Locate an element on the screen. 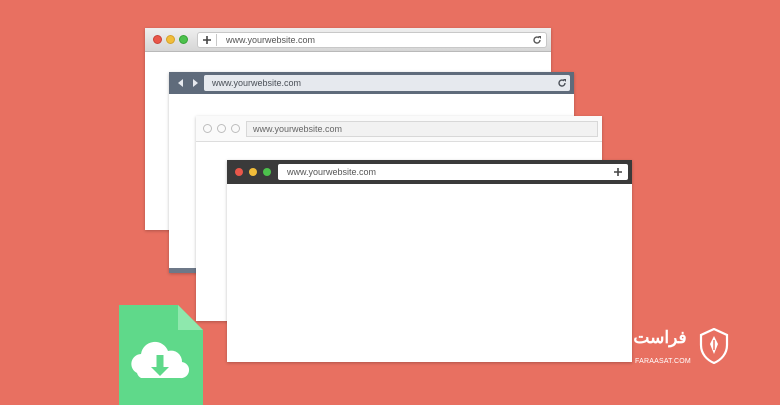 The width and height of the screenshot is (780, 405). faraasat-logo: فراست FARAASAT.COM is located at coordinates (681, 353).